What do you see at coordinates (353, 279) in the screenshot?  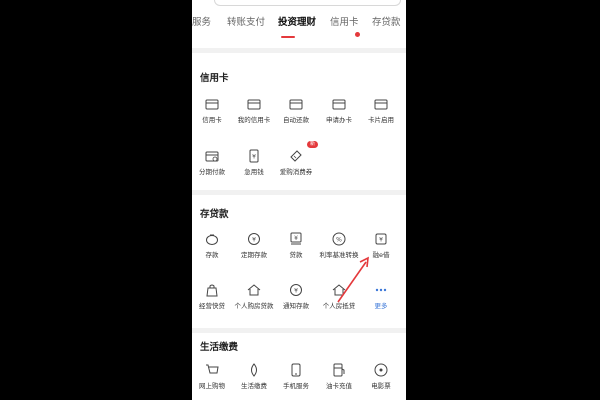 I see `annotation-arrow-icon` at bounding box center [353, 279].